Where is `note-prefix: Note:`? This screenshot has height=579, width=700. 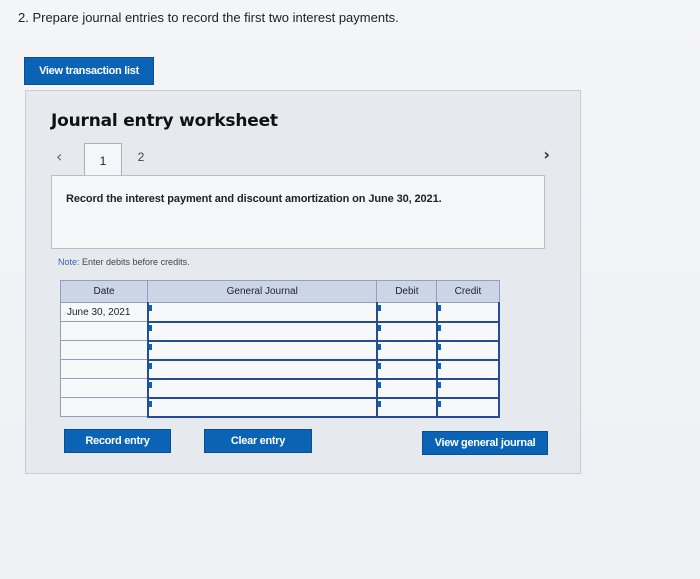 note-prefix: Note: is located at coordinates (69, 262).